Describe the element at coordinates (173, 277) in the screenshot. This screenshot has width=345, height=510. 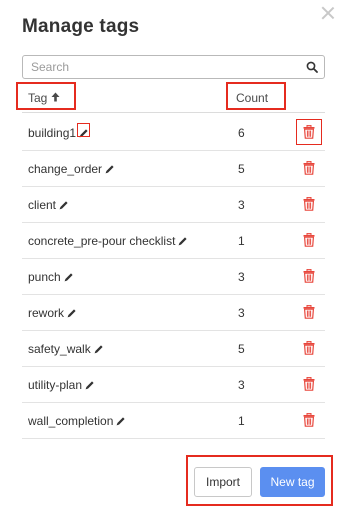
I see `table-row: punch 3` at that location.